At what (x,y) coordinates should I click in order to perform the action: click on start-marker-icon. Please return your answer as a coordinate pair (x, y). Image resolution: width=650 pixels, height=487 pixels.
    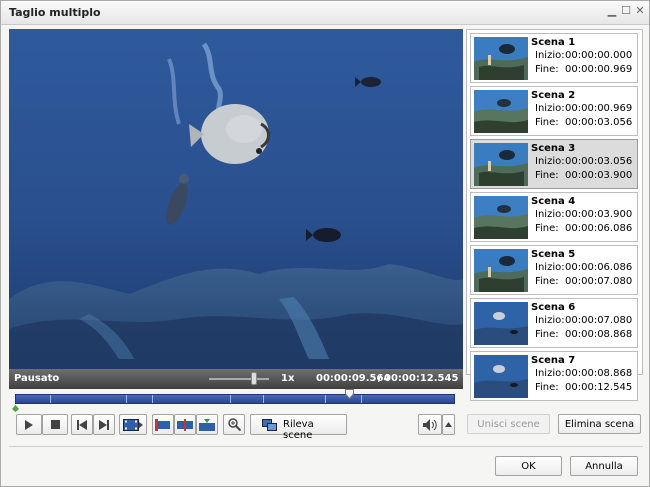
    Looking at the image, I should click on (15, 408).